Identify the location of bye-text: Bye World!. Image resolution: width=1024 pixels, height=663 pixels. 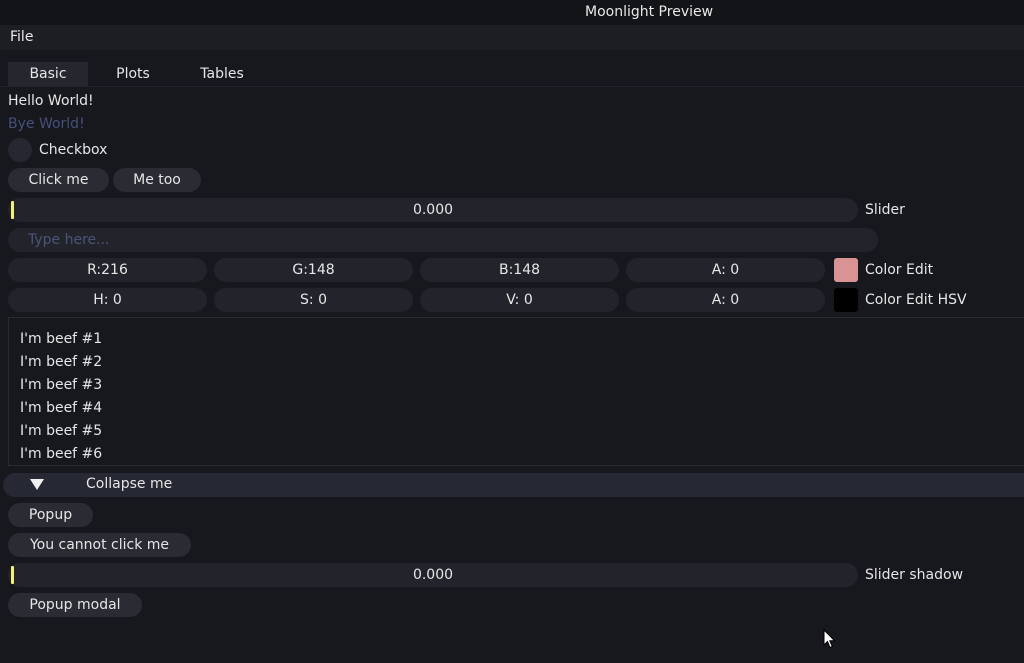
(46, 124).